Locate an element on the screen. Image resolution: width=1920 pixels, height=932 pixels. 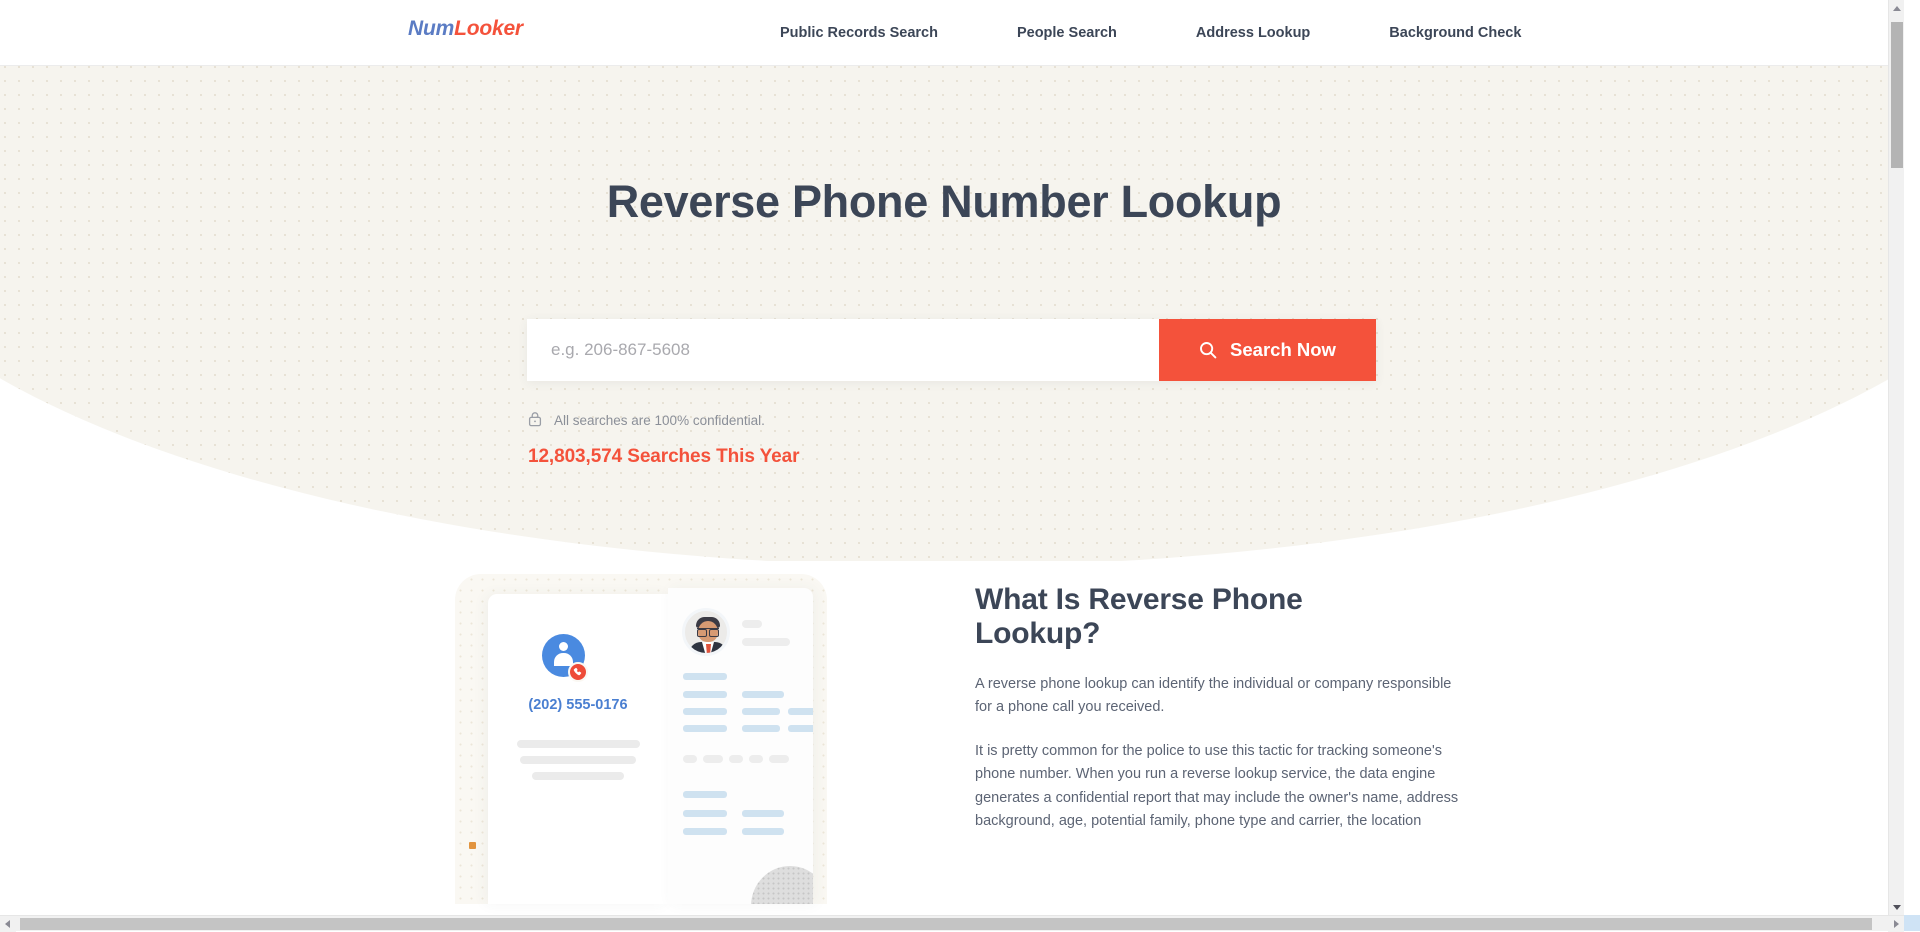
nav-item-address-lookup: Address Lookup is located at coordinates (1253, 33).